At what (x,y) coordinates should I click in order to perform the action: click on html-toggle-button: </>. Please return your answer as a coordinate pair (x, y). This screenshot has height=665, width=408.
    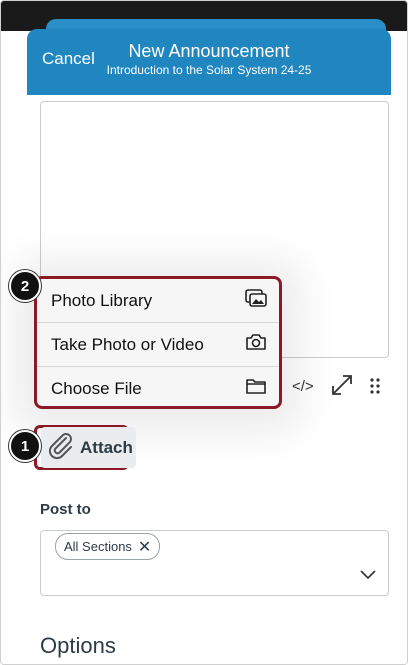
    Looking at the image, I should click on (303, 386).